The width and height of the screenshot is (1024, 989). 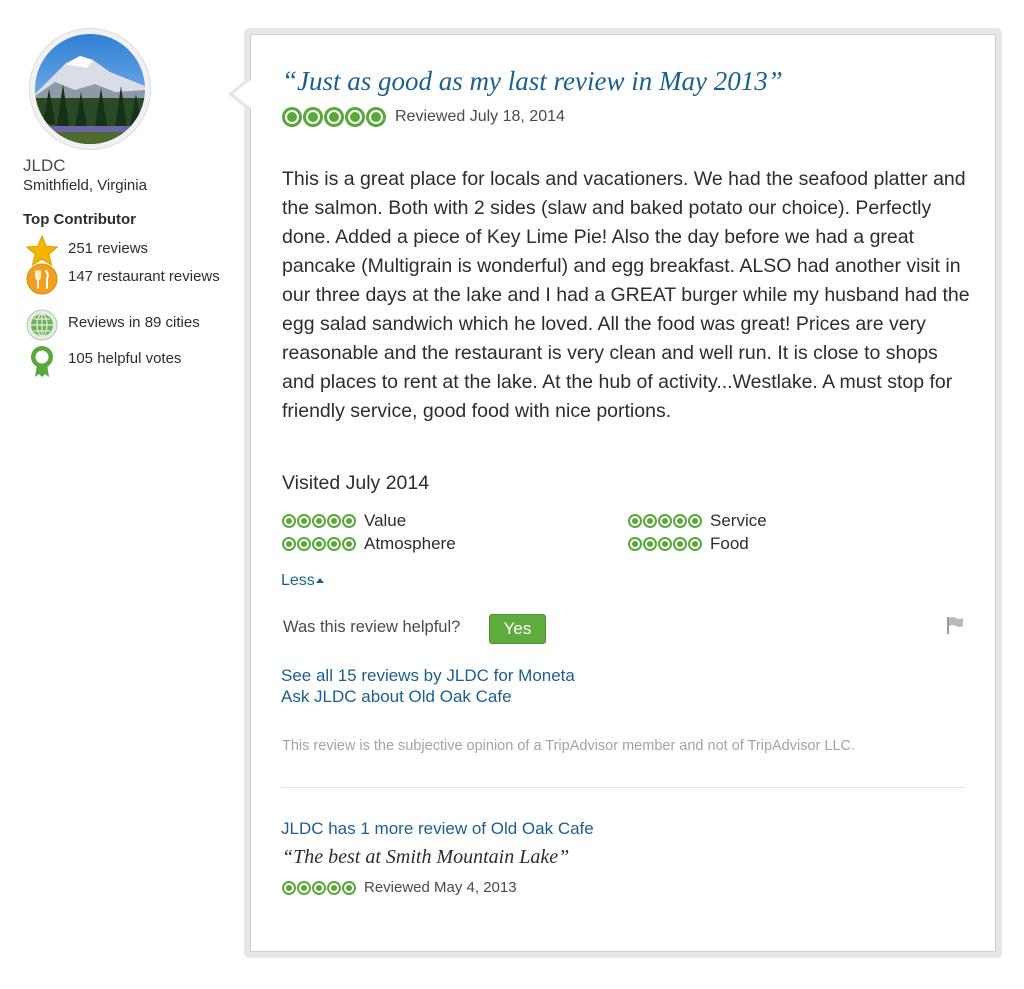 I want to click on avatar-mountain-photo, so click(x=90, y=89).